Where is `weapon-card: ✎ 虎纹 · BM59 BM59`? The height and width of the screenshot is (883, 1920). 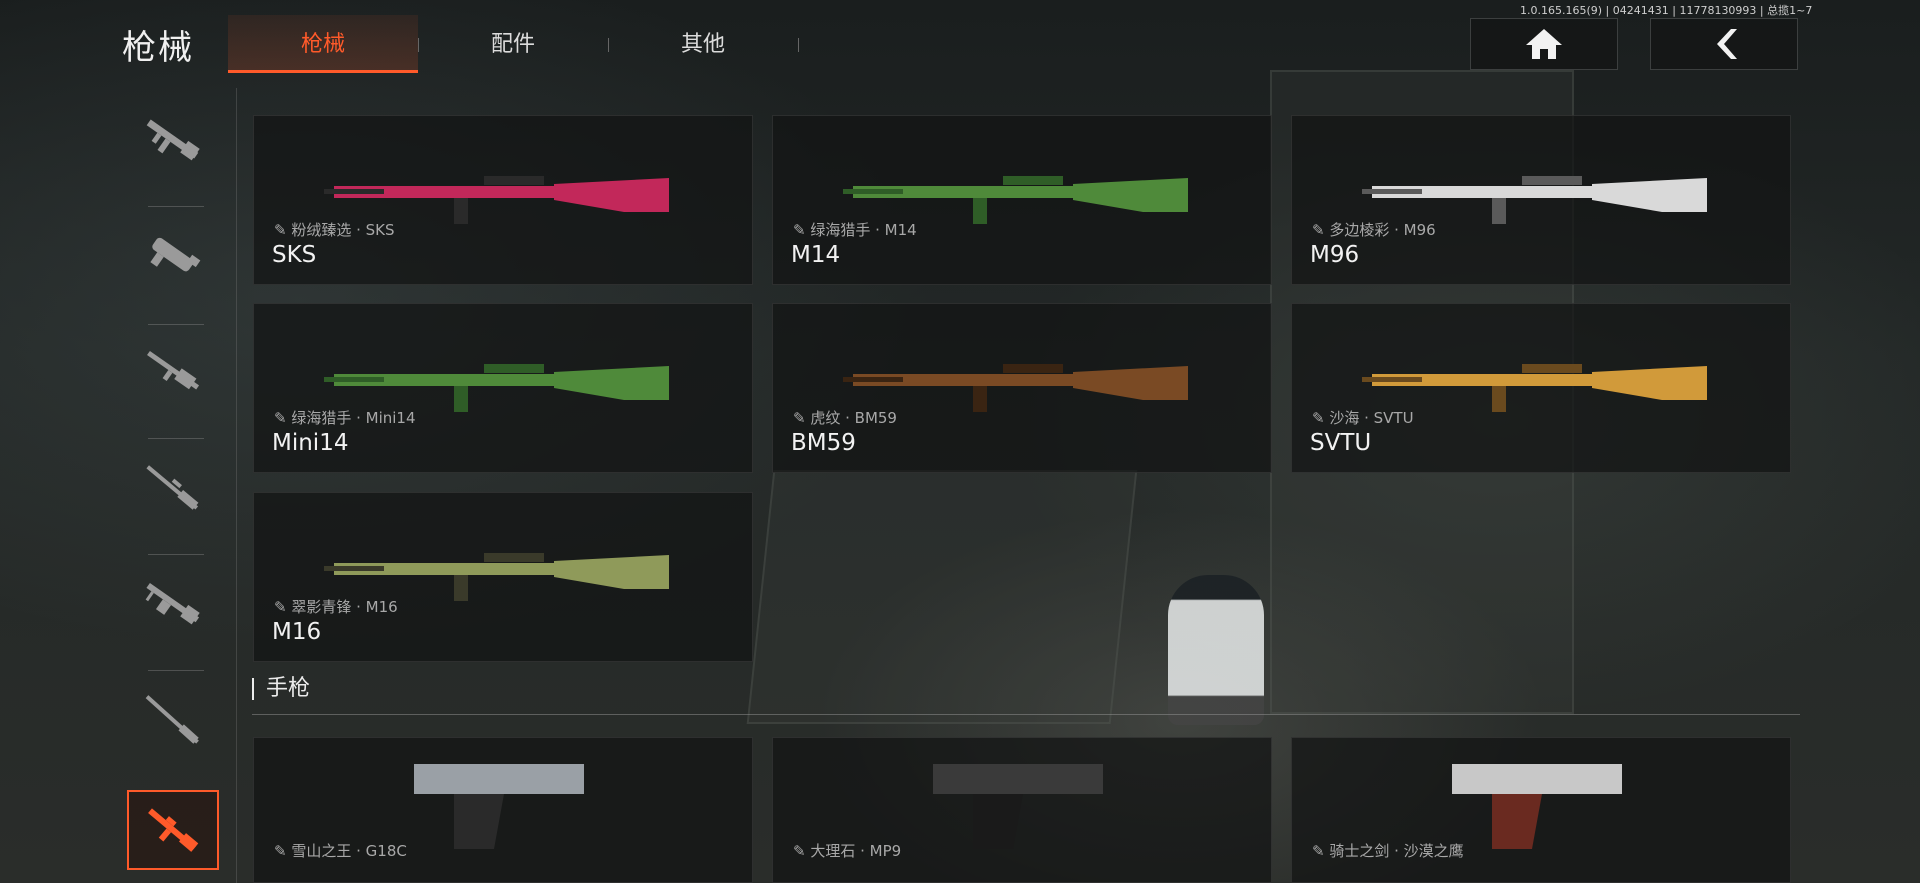
weapon-card: ✎ 虎纹 · BM59 BM59 is located at coordinates (1022, 388).